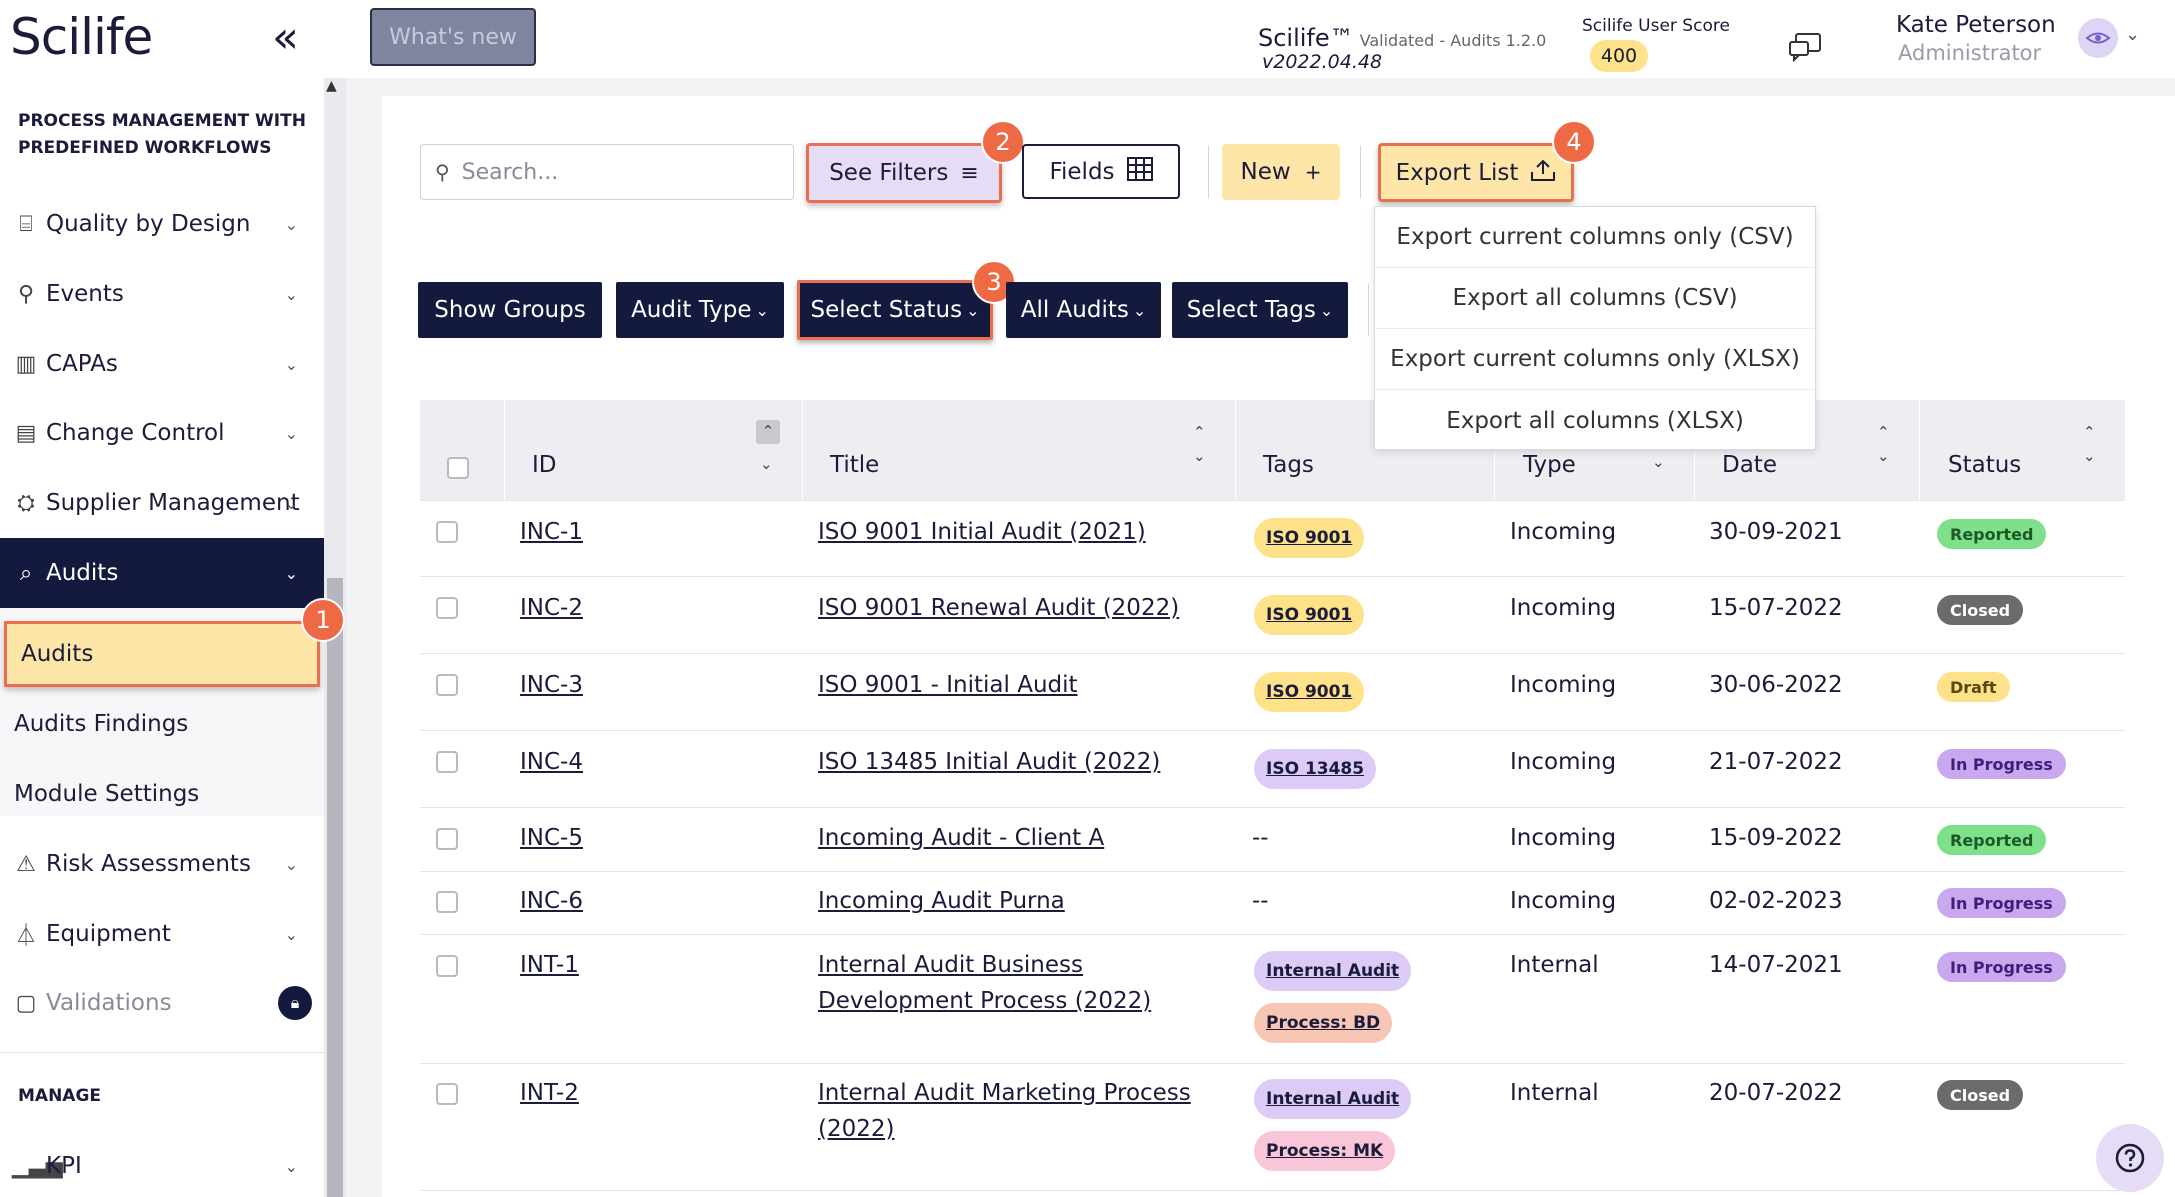 The width and height of the screenshot is (2175, 1197). I want to click on toolbar-divider, so click(1360, 172).